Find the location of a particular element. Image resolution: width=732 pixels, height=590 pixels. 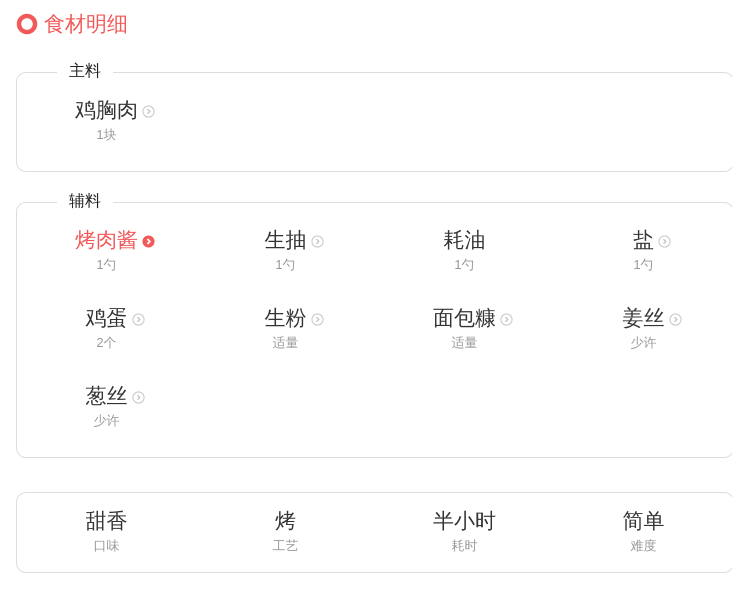

ingredient-link: 鸡蛋 is located at coordinates (115, 319).